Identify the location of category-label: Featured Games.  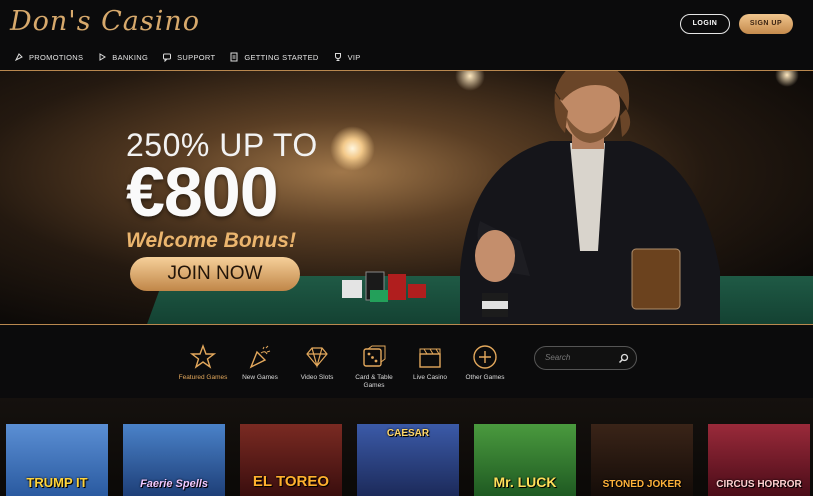
(203, 377).